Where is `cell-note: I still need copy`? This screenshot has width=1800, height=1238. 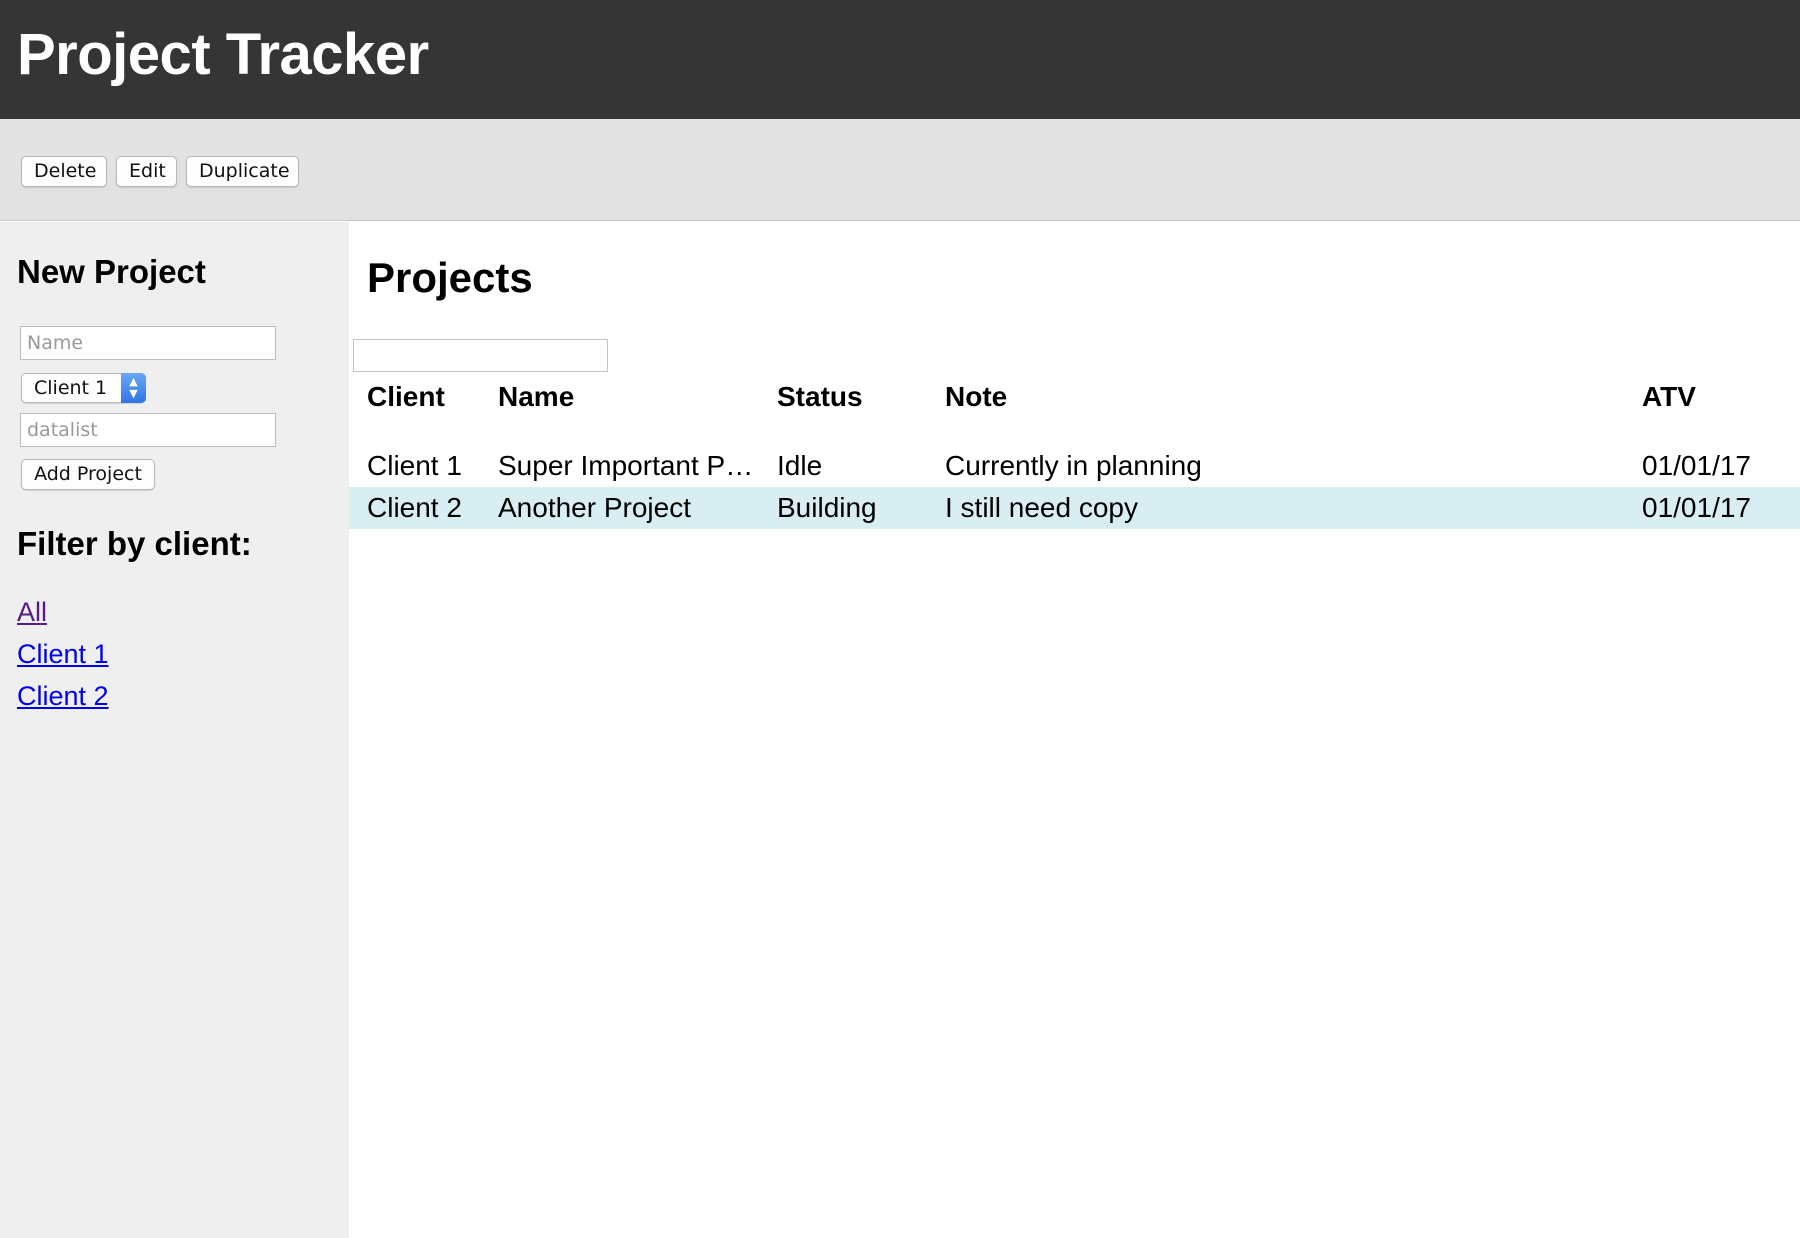
cell-note: I still need copy is located at coordinates (1275, 508).